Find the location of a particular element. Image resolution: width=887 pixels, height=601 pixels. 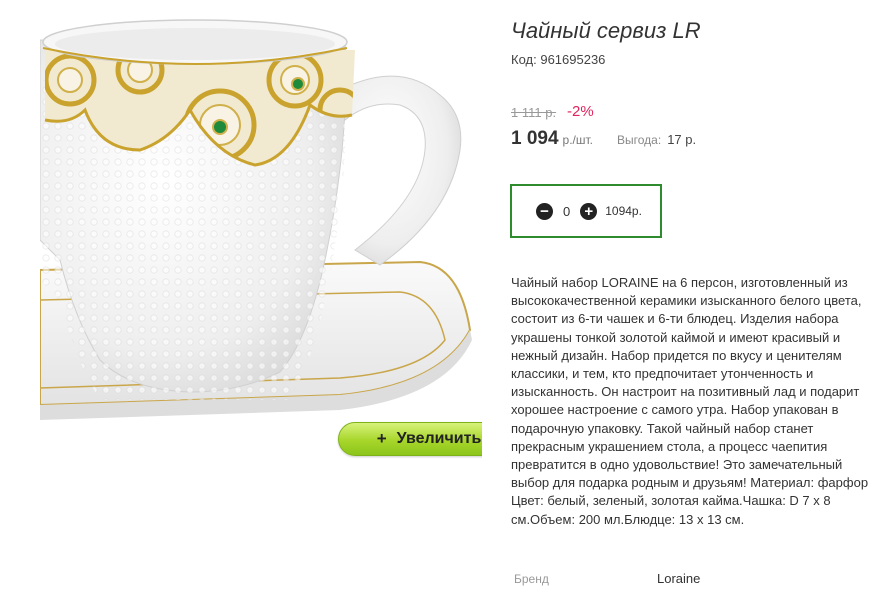

cart-total: 1094р. is located at coordinates (623, 211).